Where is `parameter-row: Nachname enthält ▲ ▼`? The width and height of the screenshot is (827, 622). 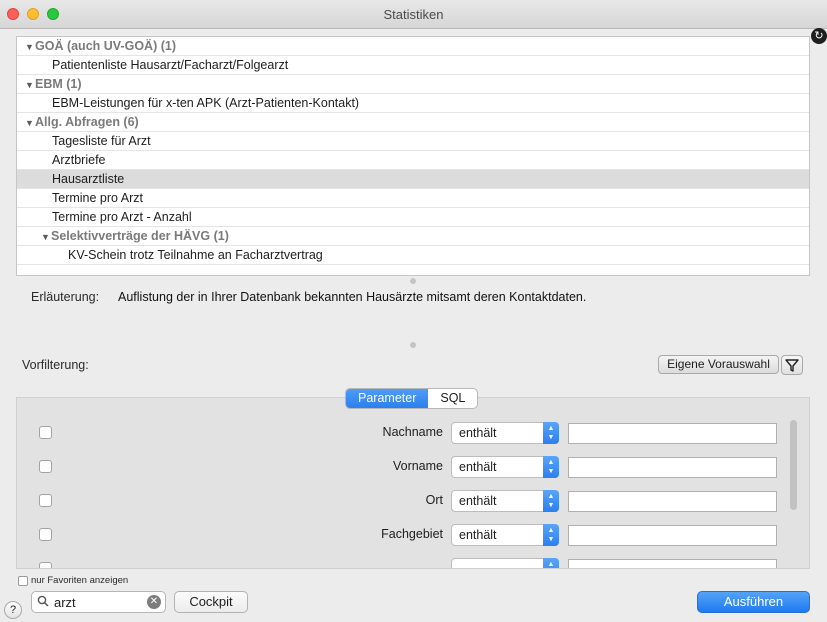 parameter-row: Nachname enthält ▲ ▼ is located at coordinates (402, 433).